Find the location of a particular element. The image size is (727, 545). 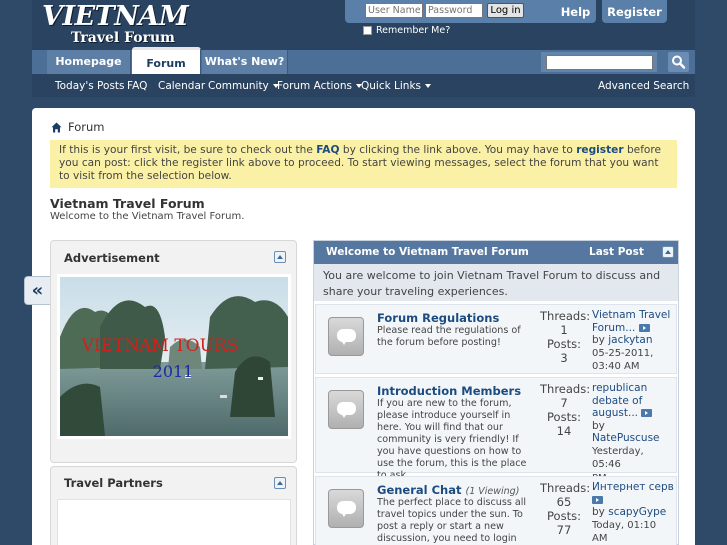

travel-partners-heading: Travel Partners is located at coordinates (113, 483).